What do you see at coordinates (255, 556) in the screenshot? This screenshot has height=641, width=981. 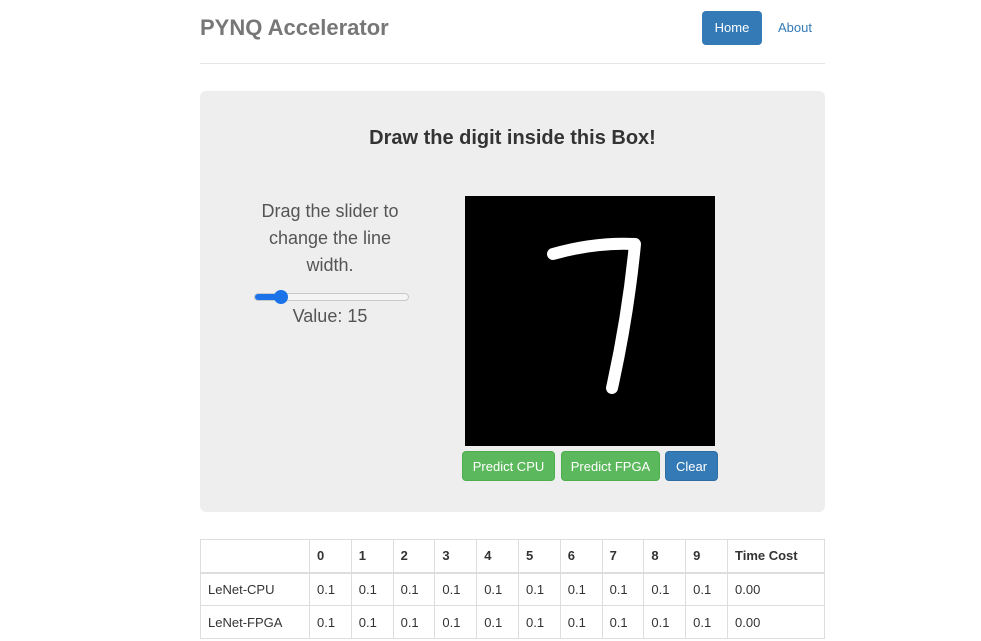 I see `header-cell-name` at bounding box center [255, 556].